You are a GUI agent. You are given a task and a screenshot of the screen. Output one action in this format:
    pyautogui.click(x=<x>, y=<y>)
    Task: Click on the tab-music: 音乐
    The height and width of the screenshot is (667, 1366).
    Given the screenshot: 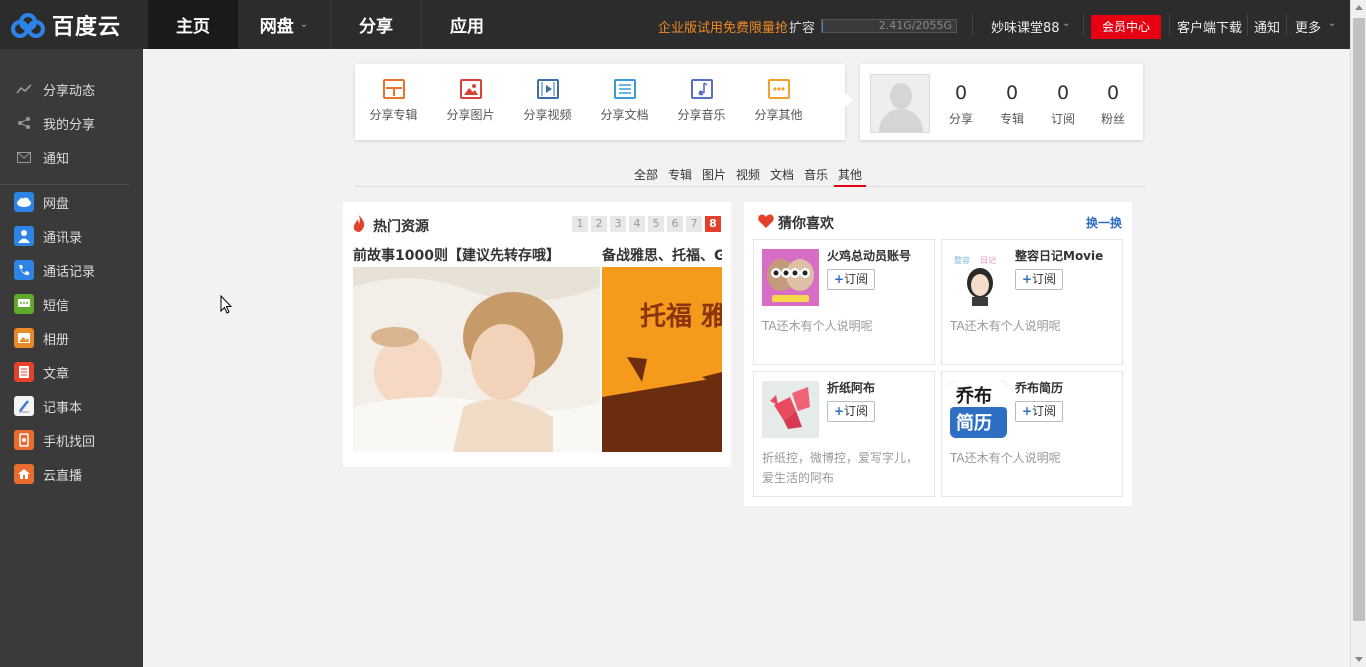 What is the action you would take?
    pyautogui.click(x=816, y=176)
    